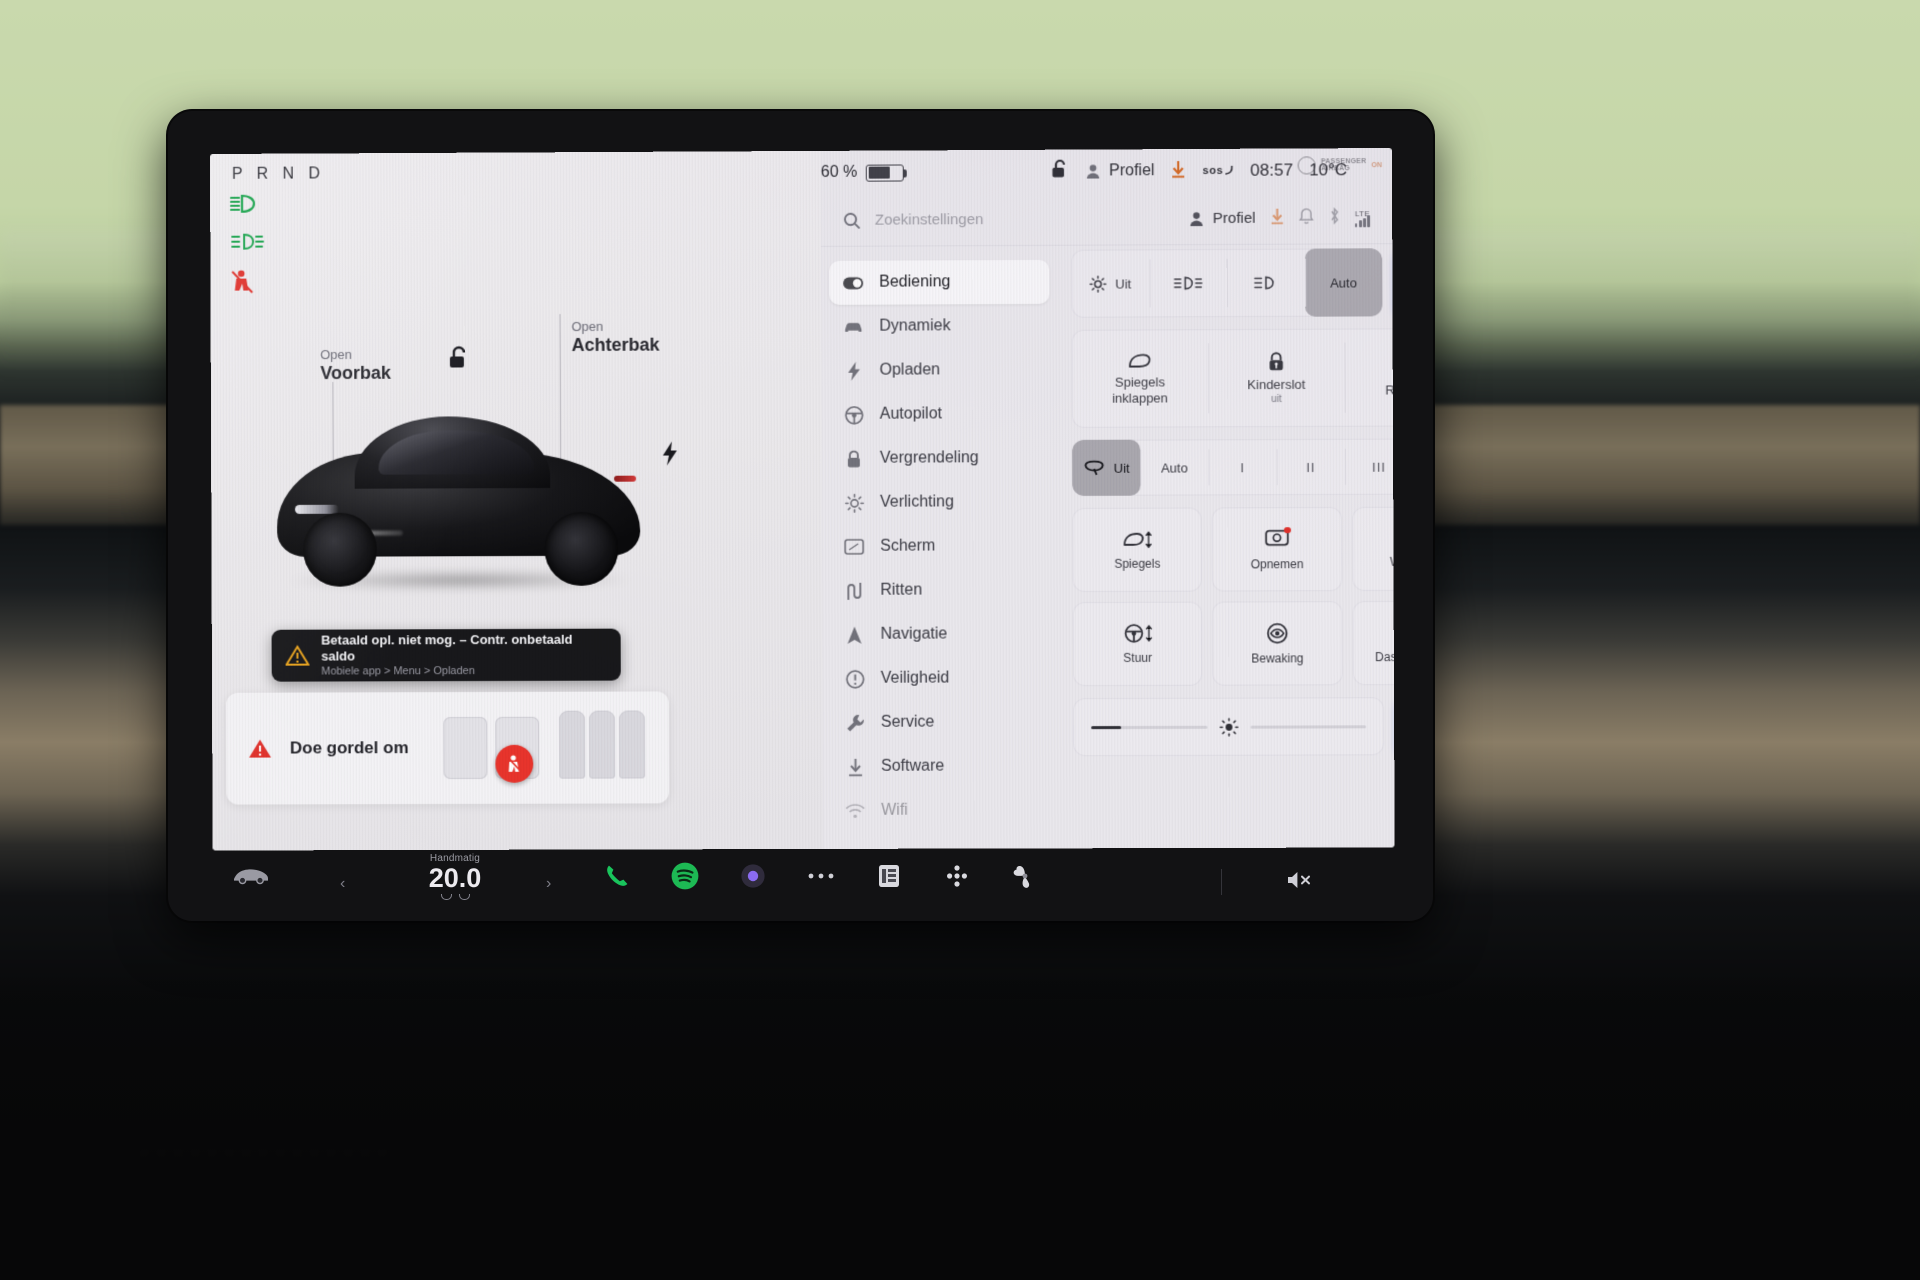 Image resolution: width=1920 pixels, height=1280 pixels. Describe the element at coordinates (1277, 643) in the screenshot. I see `sentry-mode-tile: Bewaking` at that location.